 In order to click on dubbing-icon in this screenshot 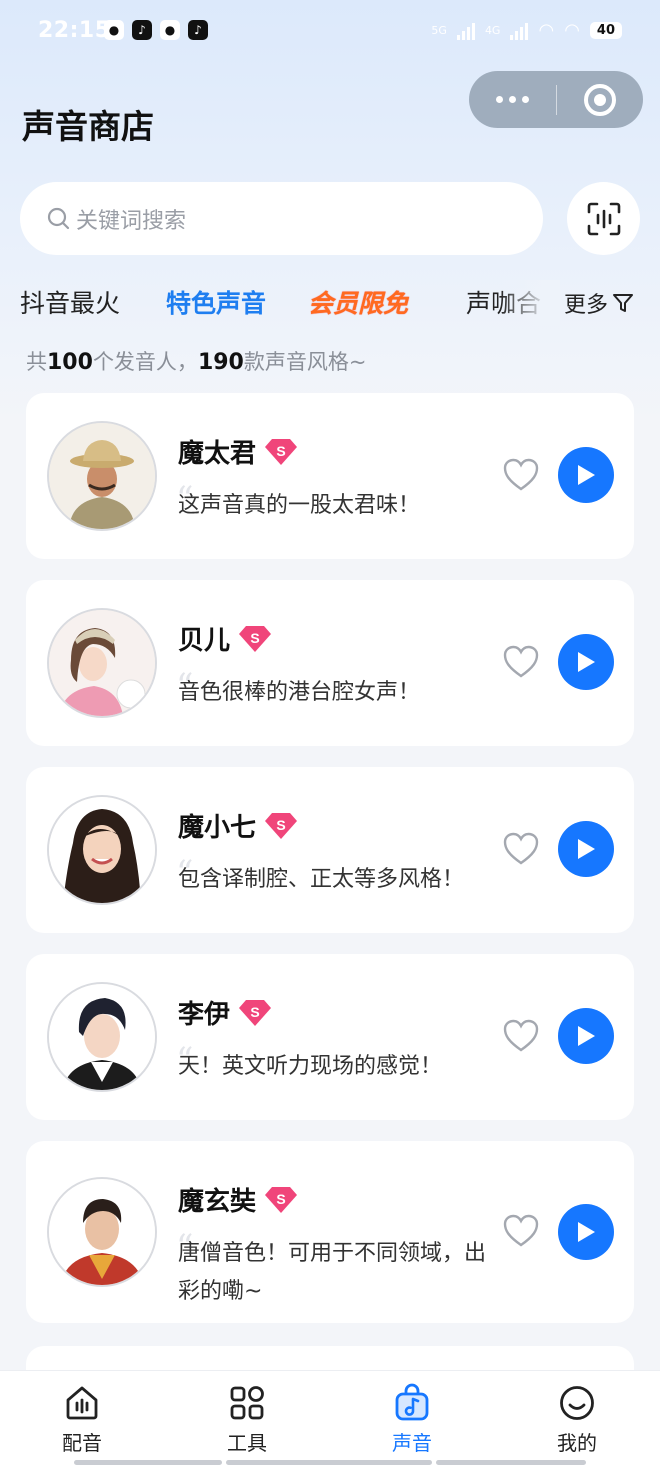, I will do `click(82, 1403)`.